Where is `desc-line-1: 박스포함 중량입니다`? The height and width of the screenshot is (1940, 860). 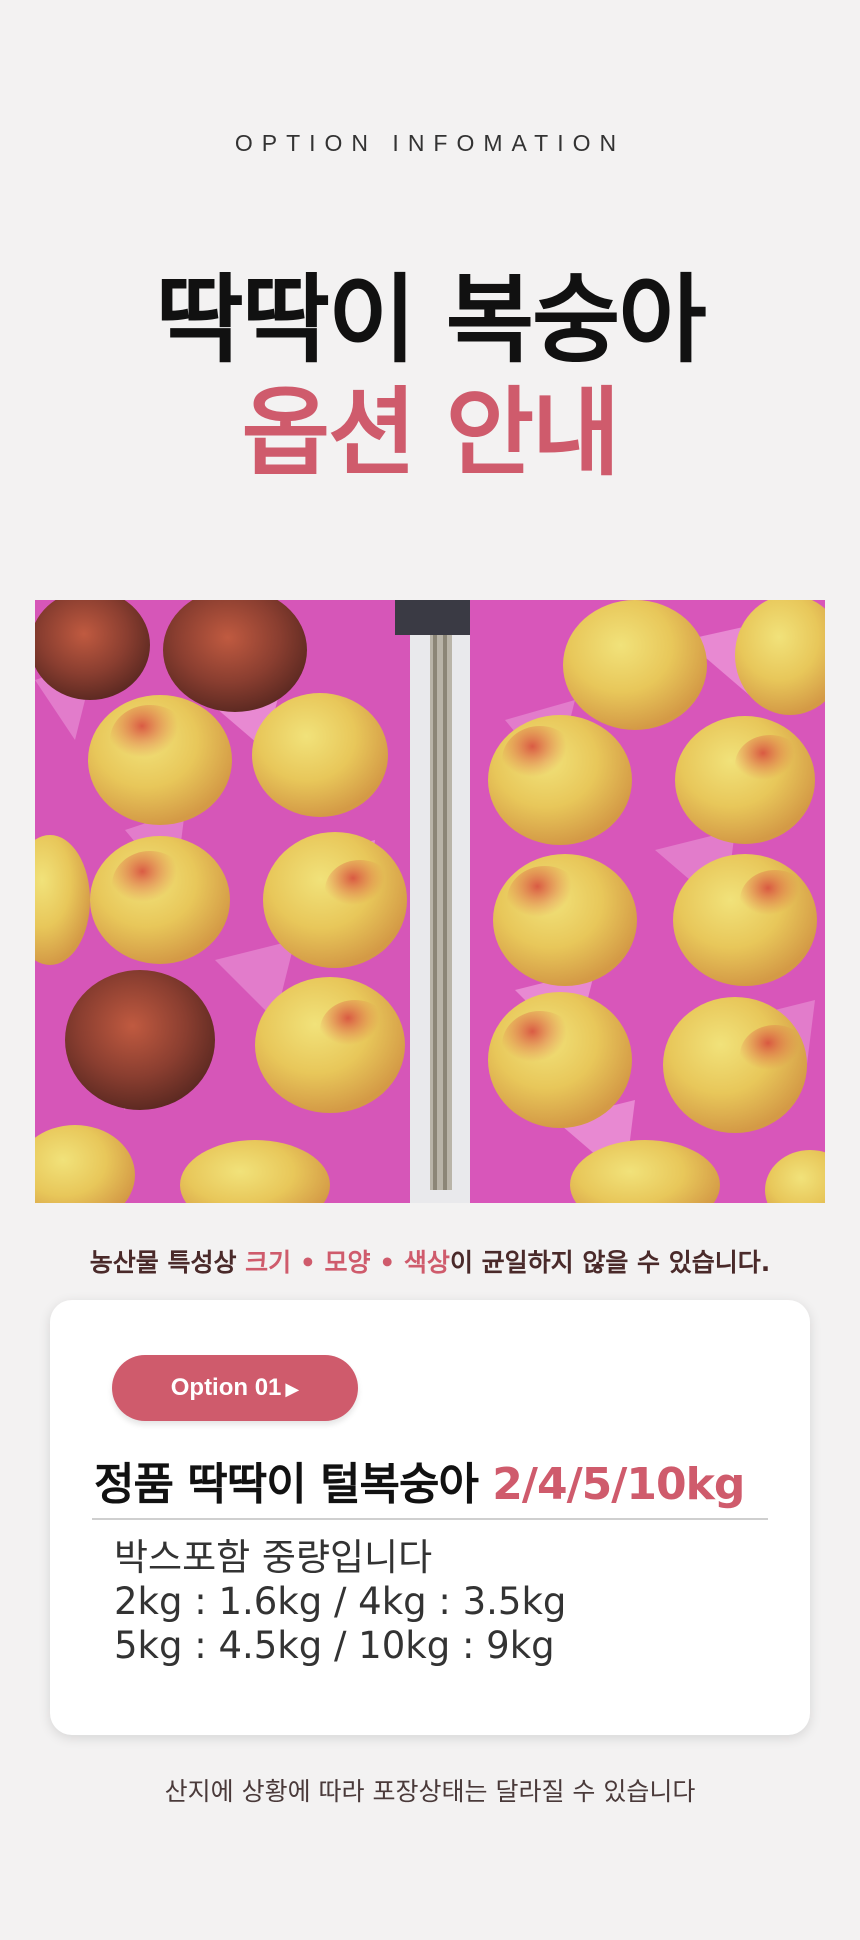 desc-line-1: 박스포함 중량입니다 is located at coordinates (273, 1557).